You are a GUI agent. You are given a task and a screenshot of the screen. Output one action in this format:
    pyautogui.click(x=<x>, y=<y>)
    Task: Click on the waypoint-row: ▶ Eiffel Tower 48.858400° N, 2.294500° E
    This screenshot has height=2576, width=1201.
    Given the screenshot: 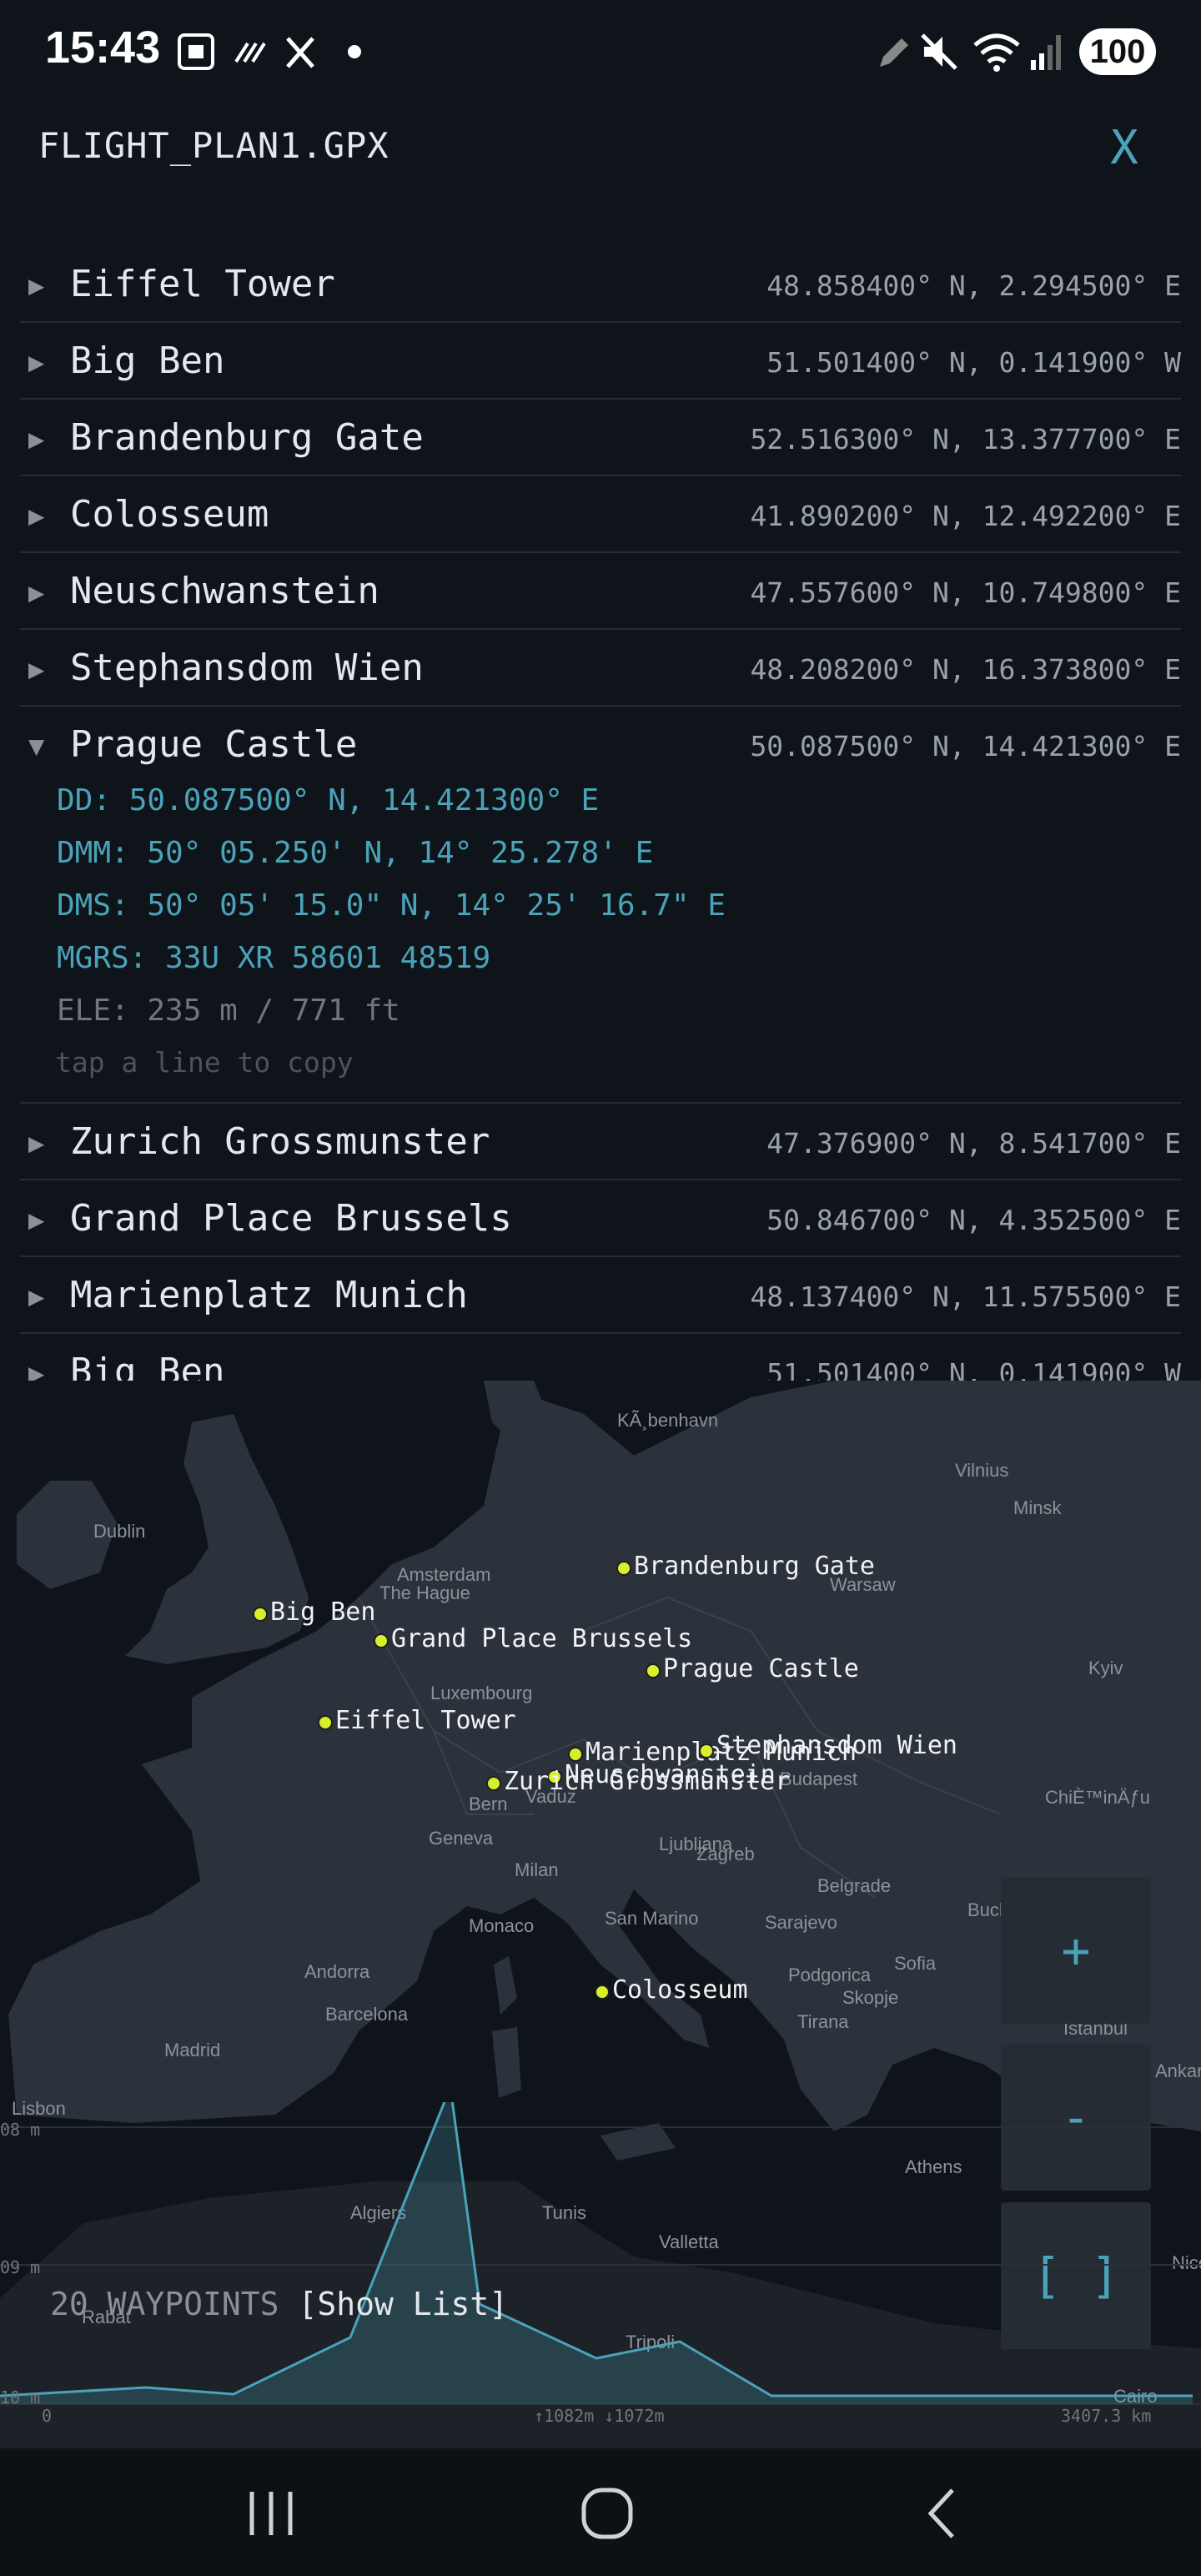 What is the action you would take?
    pyautogui.click(x=601, y=284)
    